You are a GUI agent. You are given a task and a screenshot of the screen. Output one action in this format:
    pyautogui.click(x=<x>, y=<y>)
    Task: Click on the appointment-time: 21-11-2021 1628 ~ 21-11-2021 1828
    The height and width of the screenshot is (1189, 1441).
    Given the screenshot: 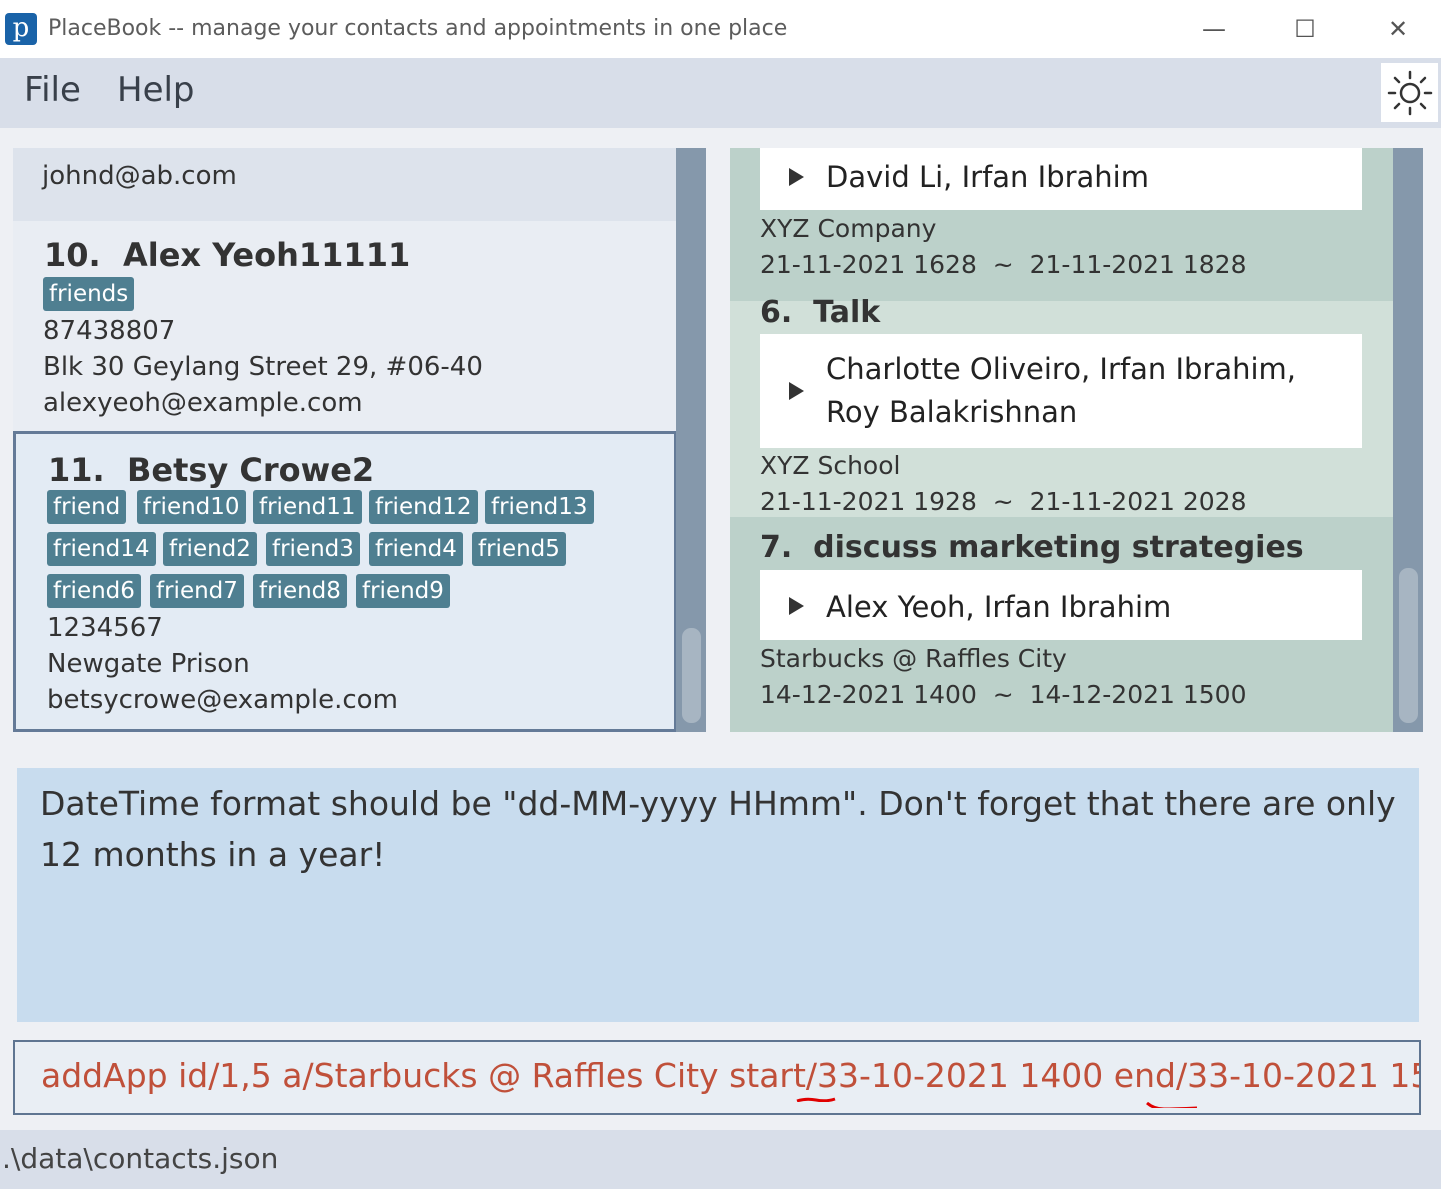 What is the action you would take?
    pyautogui.click(x=1003, y=264)
    